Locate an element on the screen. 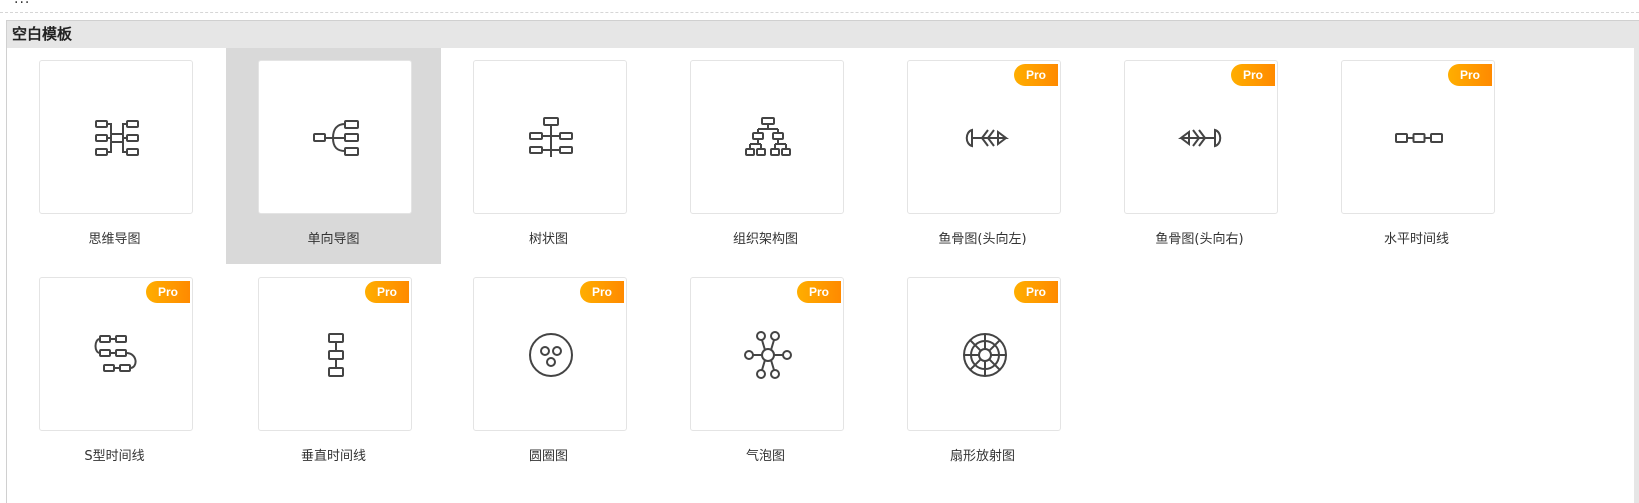 This screenshot has width=1639, height=503. vertical-timeline-icon is located at coordinates (336, 355).